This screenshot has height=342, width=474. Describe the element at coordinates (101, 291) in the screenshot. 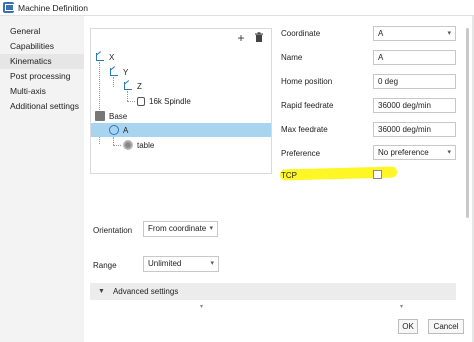

I see `collapse-triangle-icon: ▼` at that location.